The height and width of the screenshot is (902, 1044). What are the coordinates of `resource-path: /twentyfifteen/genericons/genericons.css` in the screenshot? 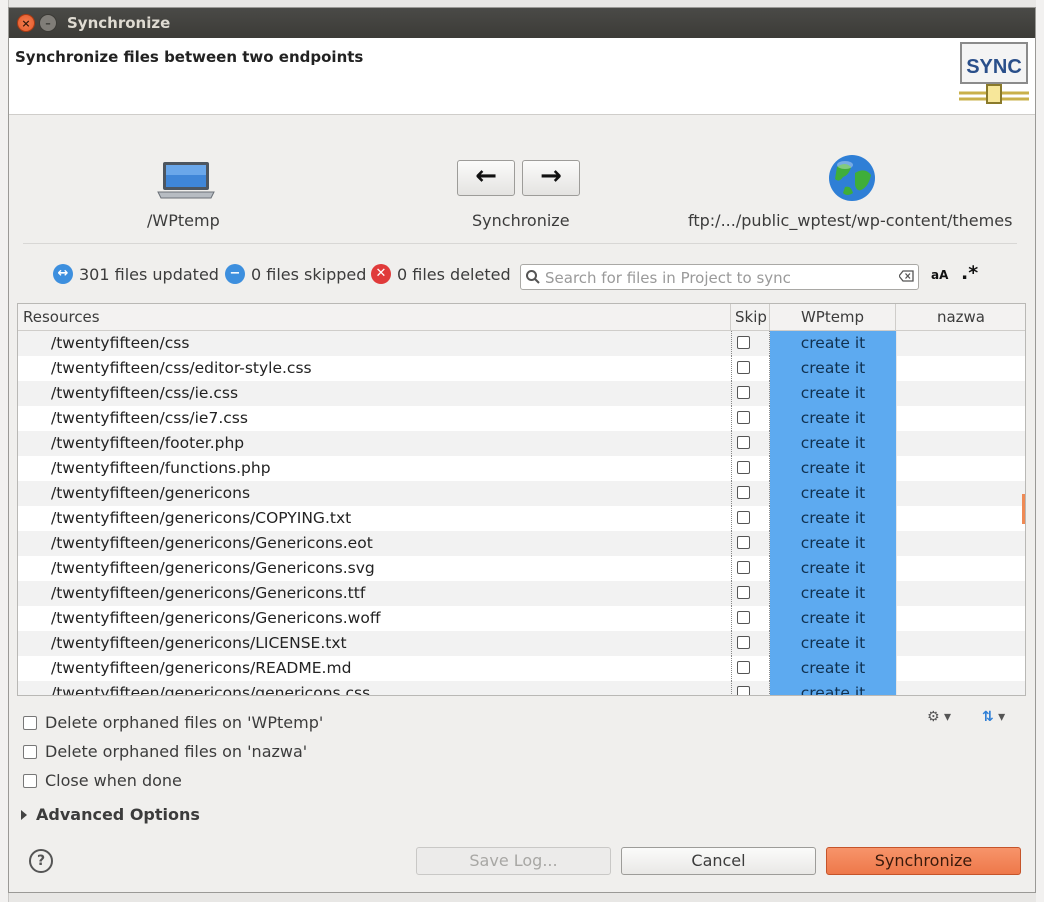 It's located at (211, 690).